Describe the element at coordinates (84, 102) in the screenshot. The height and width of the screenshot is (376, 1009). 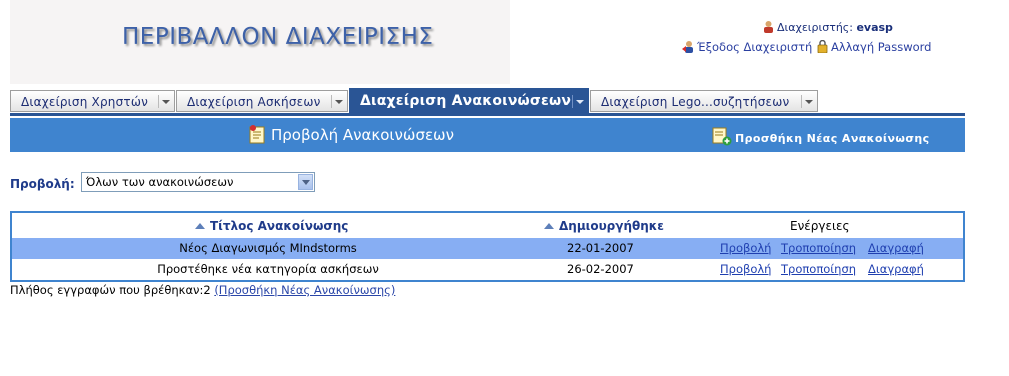
I see `tab-users-label: Διαχείριση Χρηστών` at that location.